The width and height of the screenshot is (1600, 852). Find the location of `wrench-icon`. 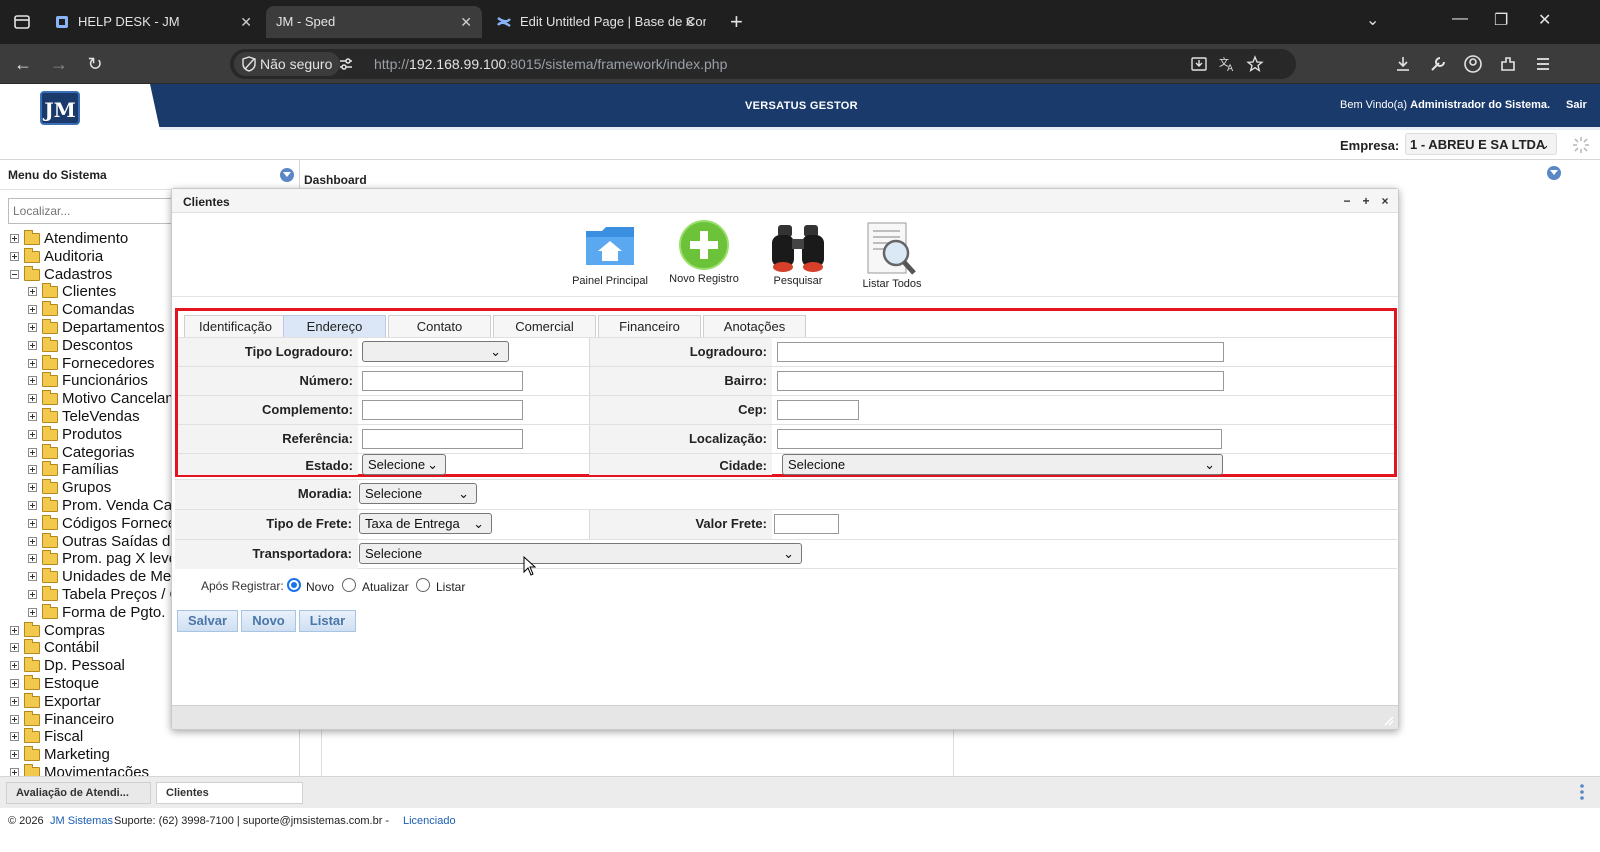

wrench-icon is located at coordinates (1438, 64).